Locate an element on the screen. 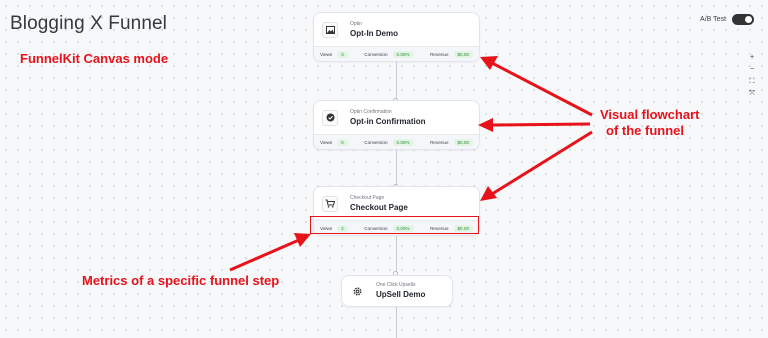 The width and height of the screenshot is (768, 338). arrow-to-step2 is located at coordinates (541, 124).